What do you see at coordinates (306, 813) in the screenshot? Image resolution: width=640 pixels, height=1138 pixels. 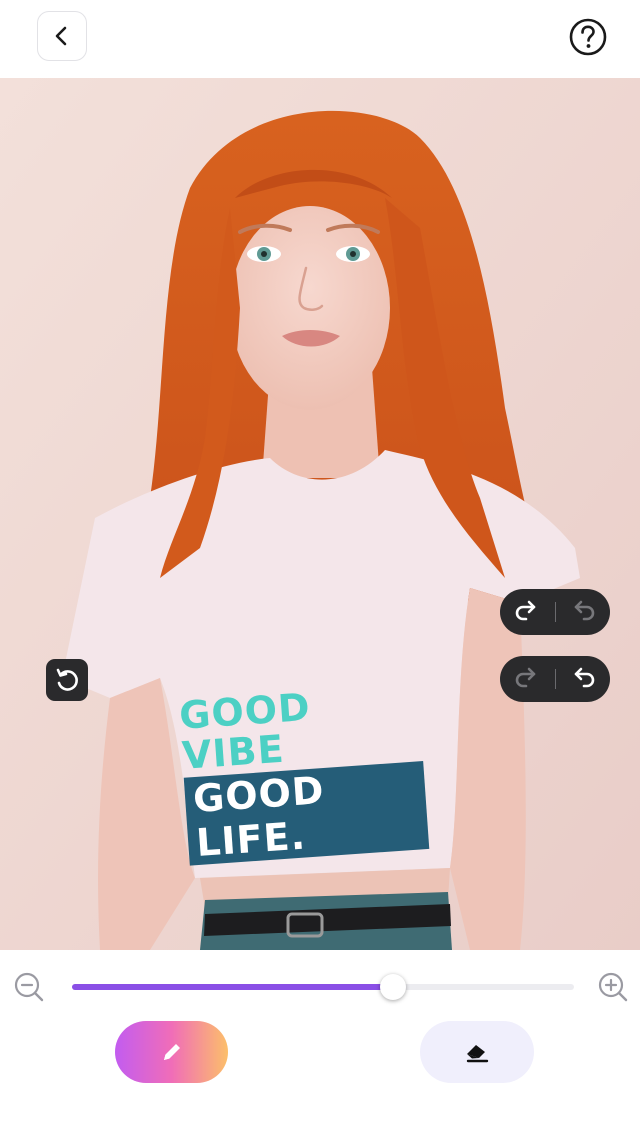 I see `shirt-text-line2: GOOD LIFE.` at bounding box center [306, 813].